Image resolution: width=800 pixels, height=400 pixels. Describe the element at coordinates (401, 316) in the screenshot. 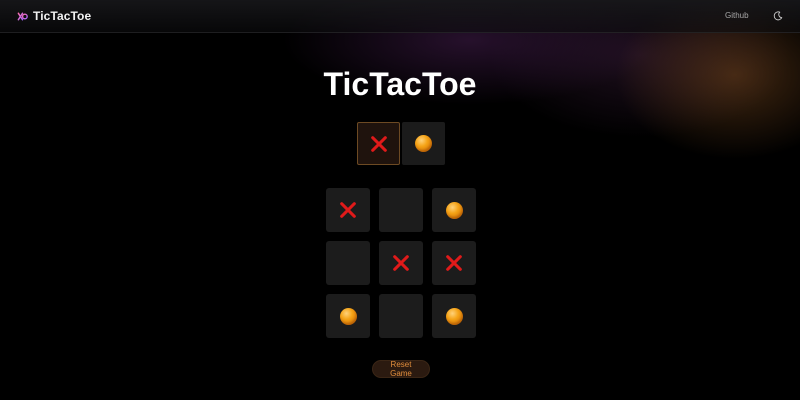

I see `board-cell-r3-c2` at that location.